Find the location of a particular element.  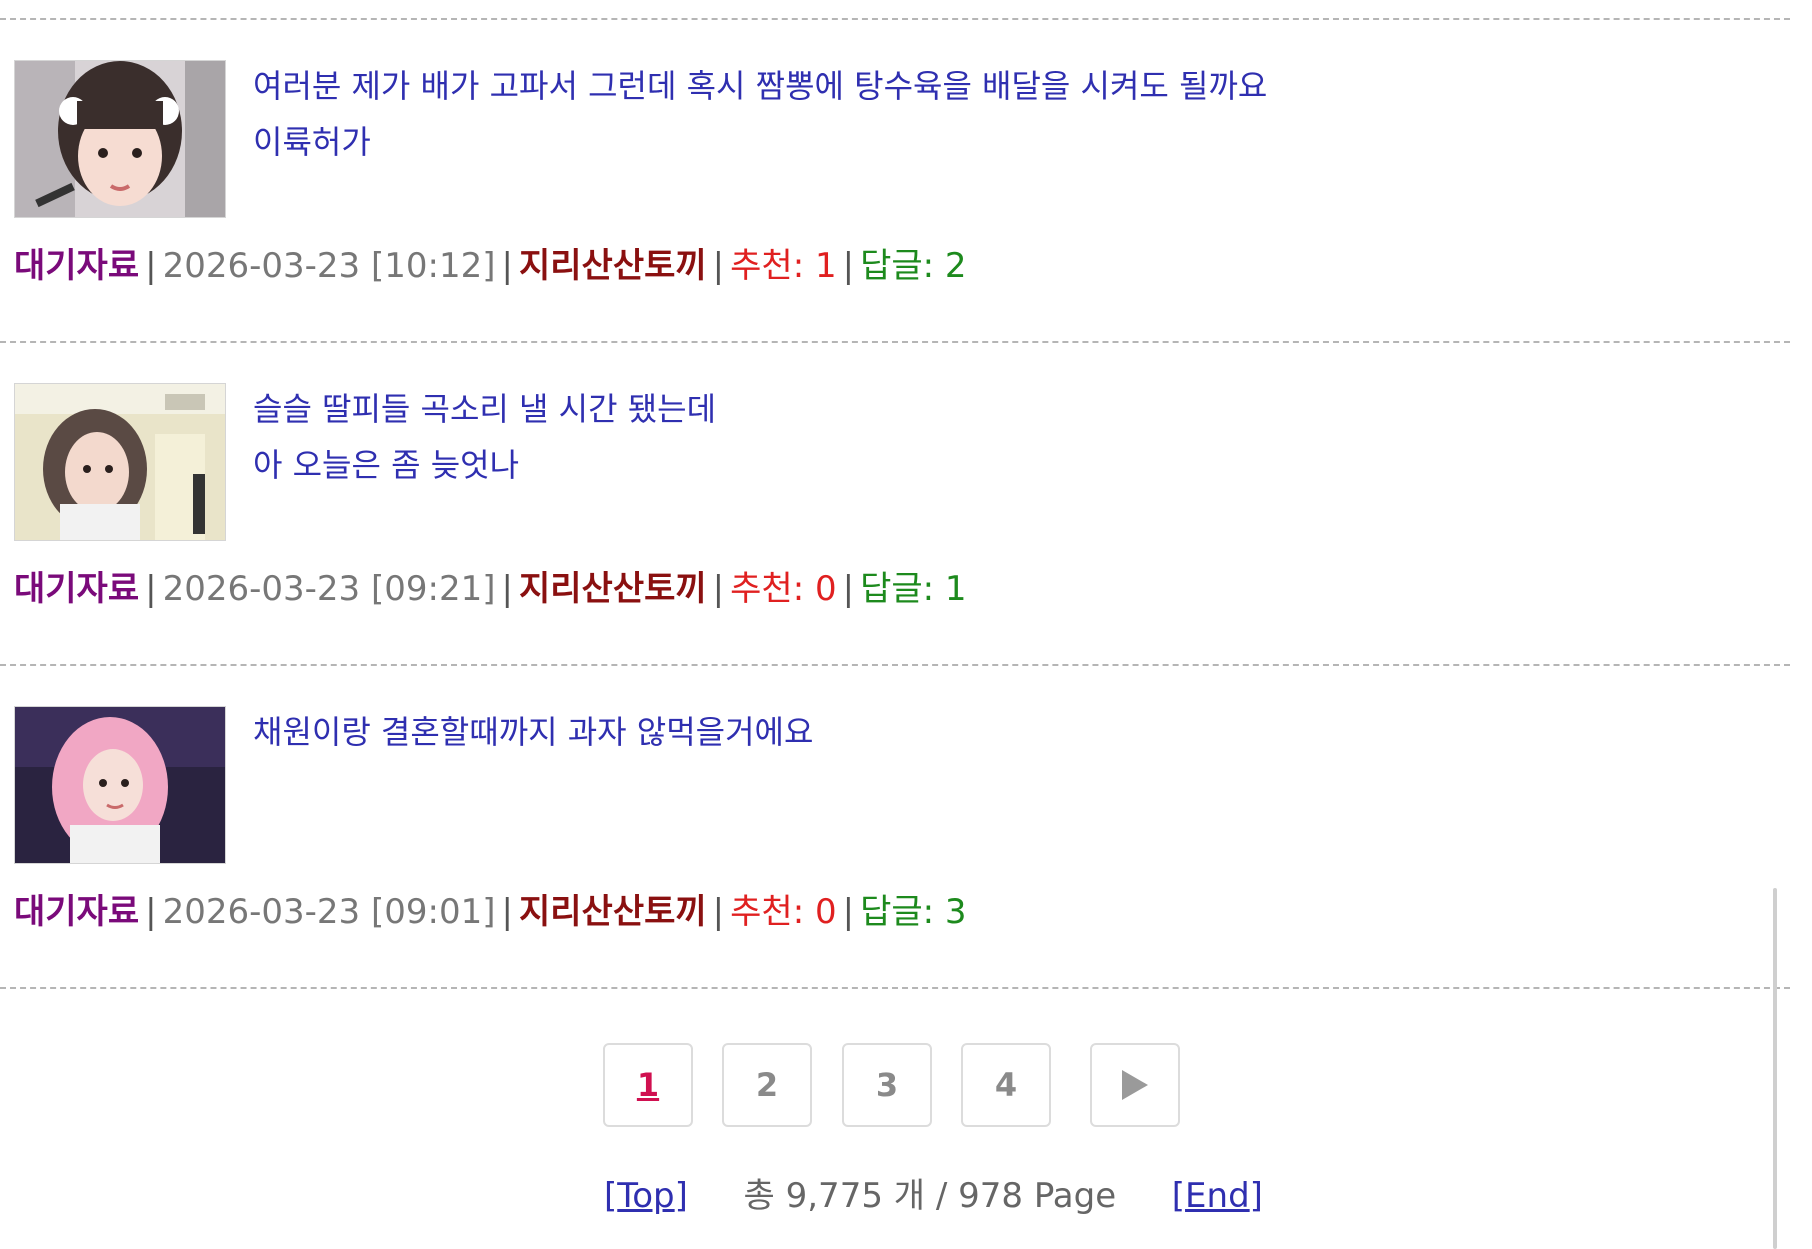

post-title-link: 채원이랑 결혼할때까지 과자 않먹을거에요 is located at coordinates (953, 732).